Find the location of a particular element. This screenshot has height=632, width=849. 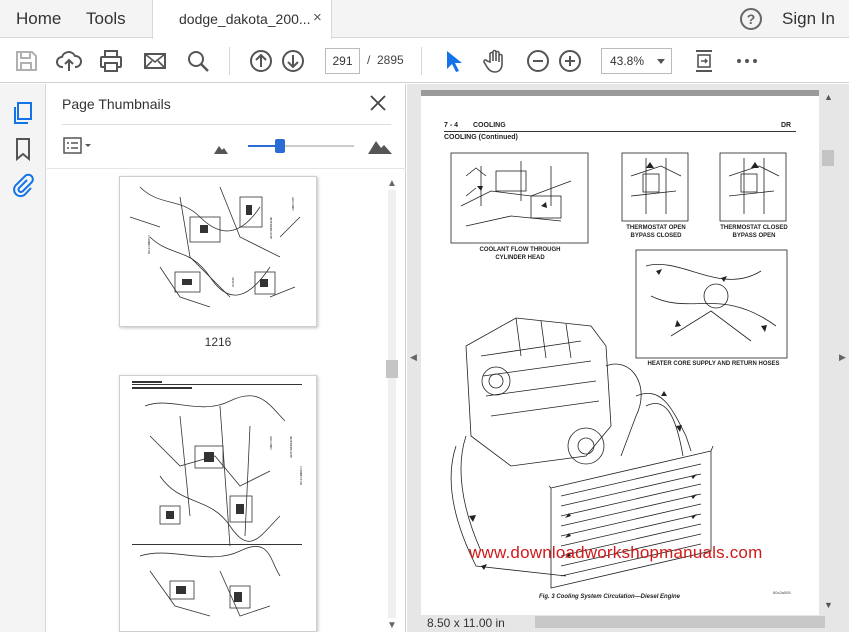

toolbar: 291 / 2895 43.8% is located at coordinates (424, 61).